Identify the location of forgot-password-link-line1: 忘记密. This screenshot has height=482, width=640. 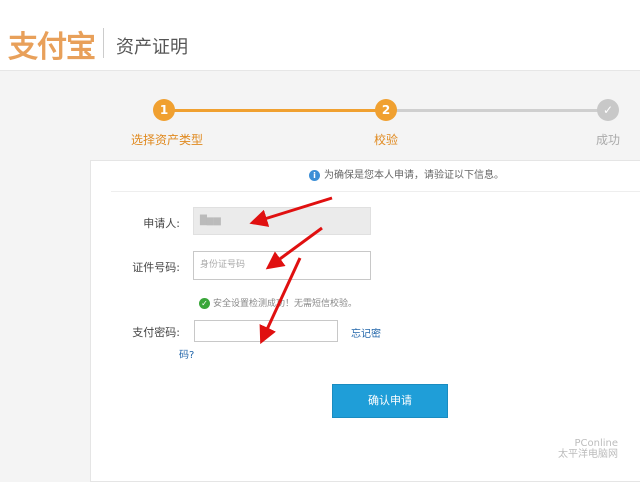
(366, 332).